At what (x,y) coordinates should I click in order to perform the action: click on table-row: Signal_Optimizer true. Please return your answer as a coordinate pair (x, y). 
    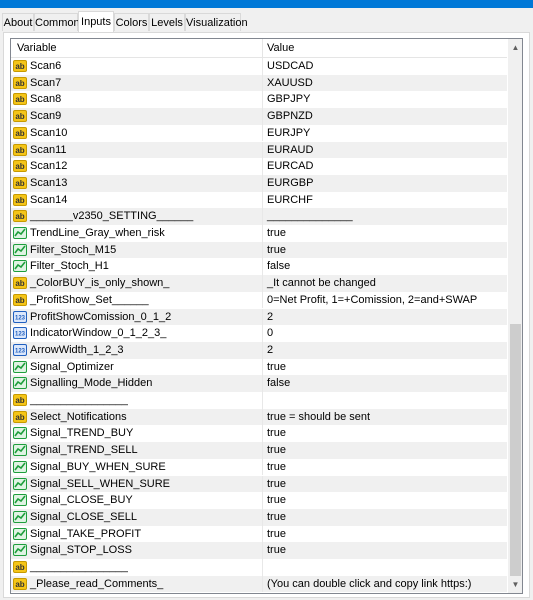
    Looking at the image, I should click on (259, 367).